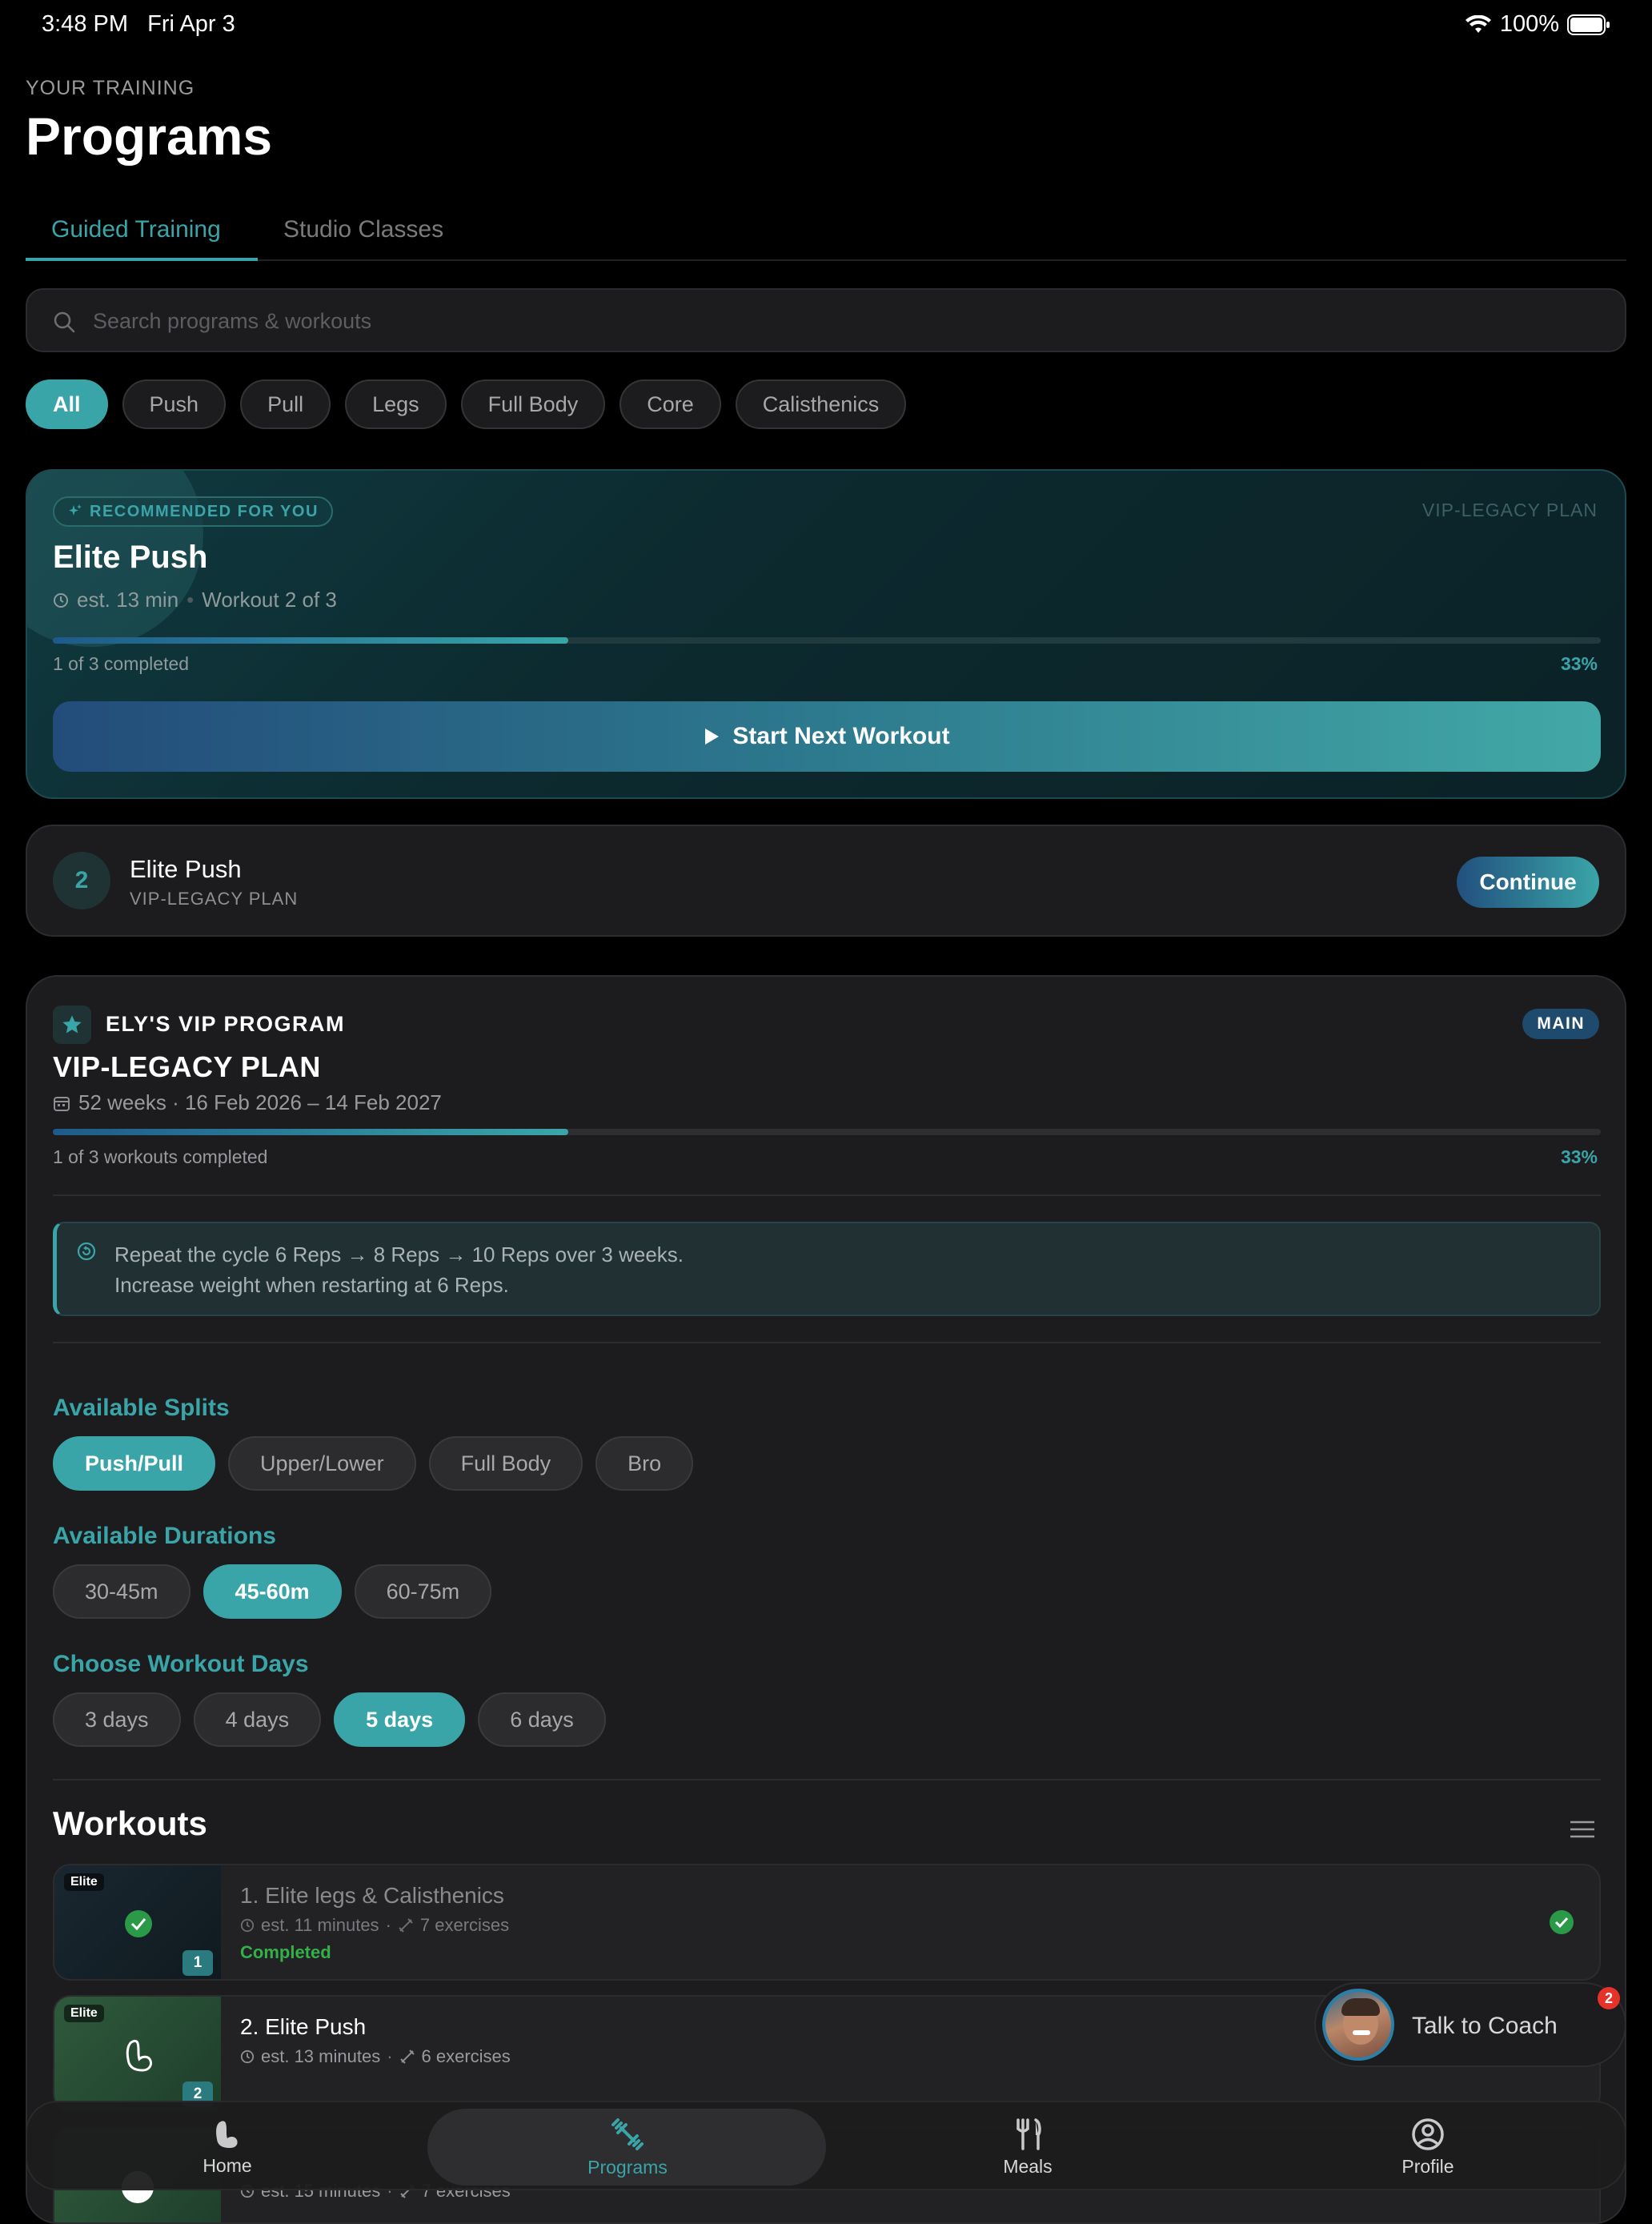  I want to click on durations-options: 30-45m 45-60m 60-75m, so click(272, 1591).